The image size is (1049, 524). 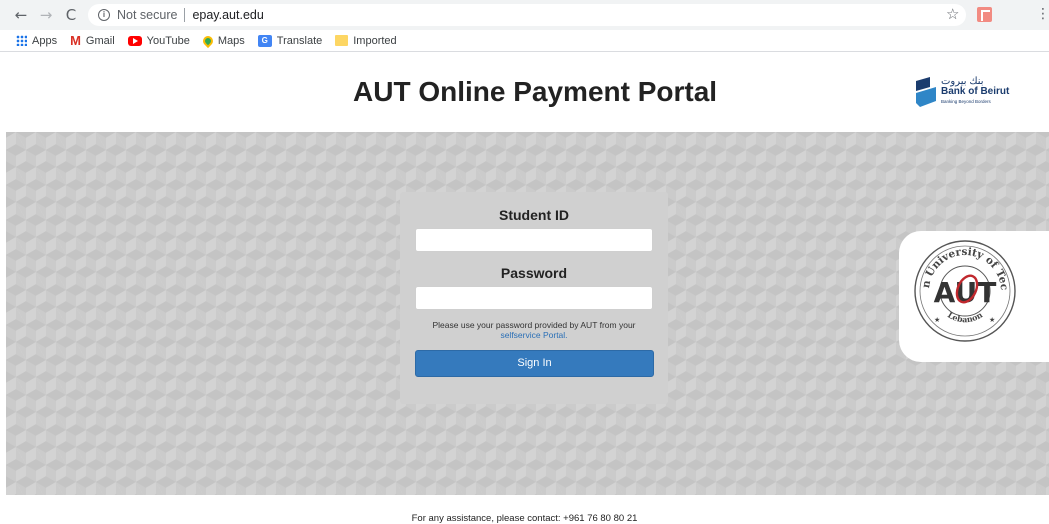 What do you see at coordinates (207, 40) in the screenshot?
I see `maps-icon` at bounding box center [207, 40].